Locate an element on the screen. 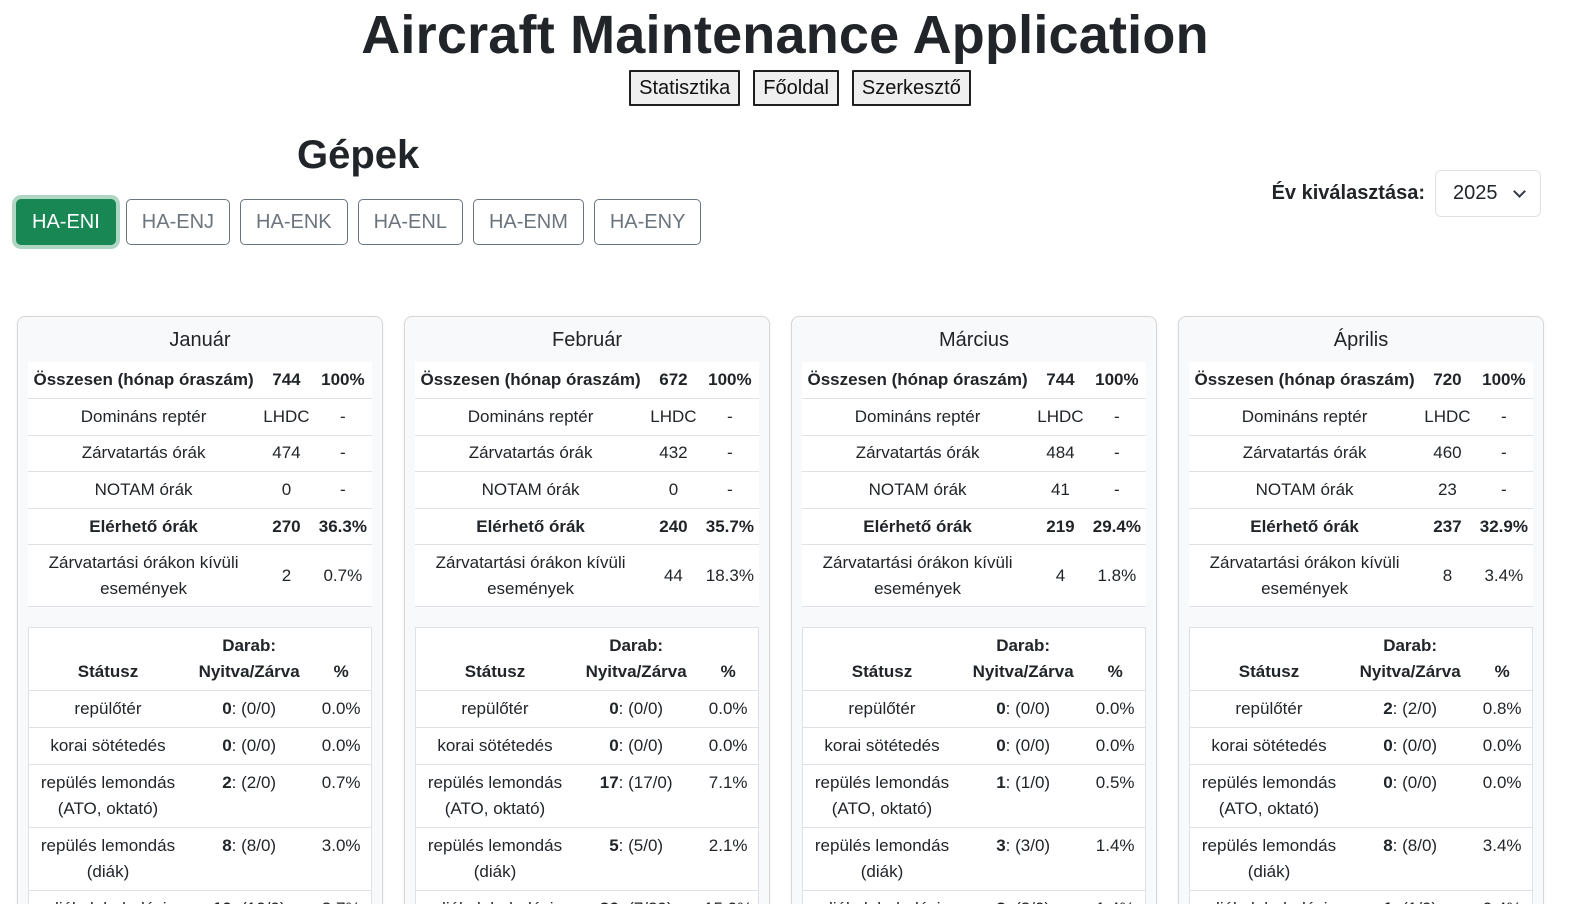 This screenshot has width=1570, height=904. status-row: diákok haladási 36: (7/29) 15.0% is located at coordinates (587, 897).